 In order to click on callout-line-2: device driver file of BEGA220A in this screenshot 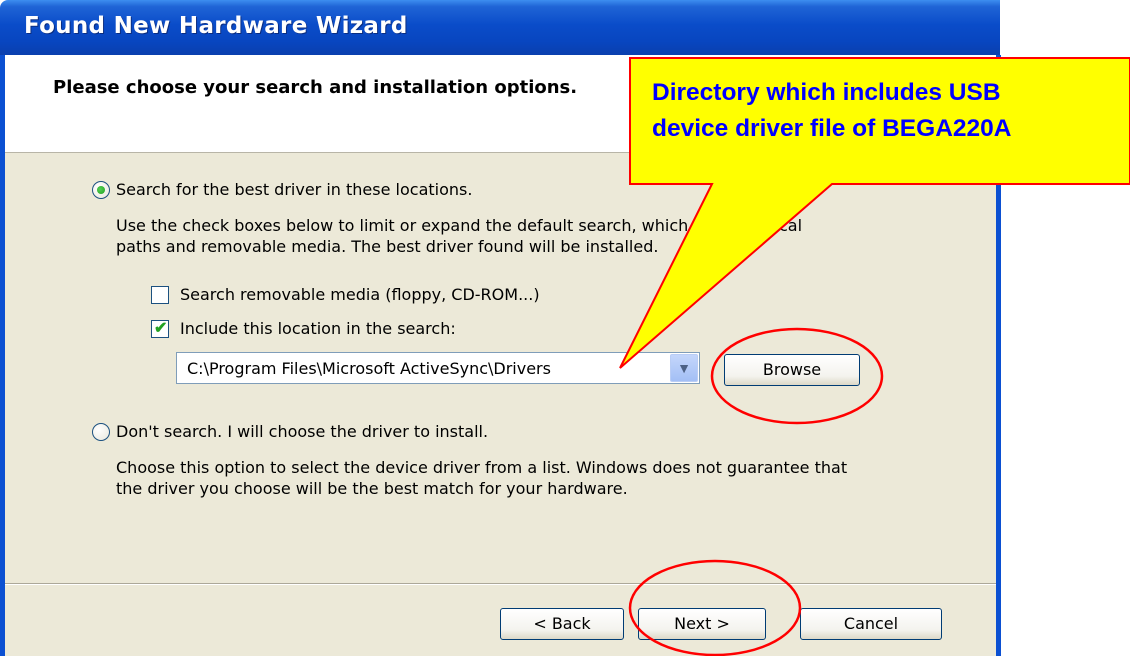, I will do `click(832, 128)`.